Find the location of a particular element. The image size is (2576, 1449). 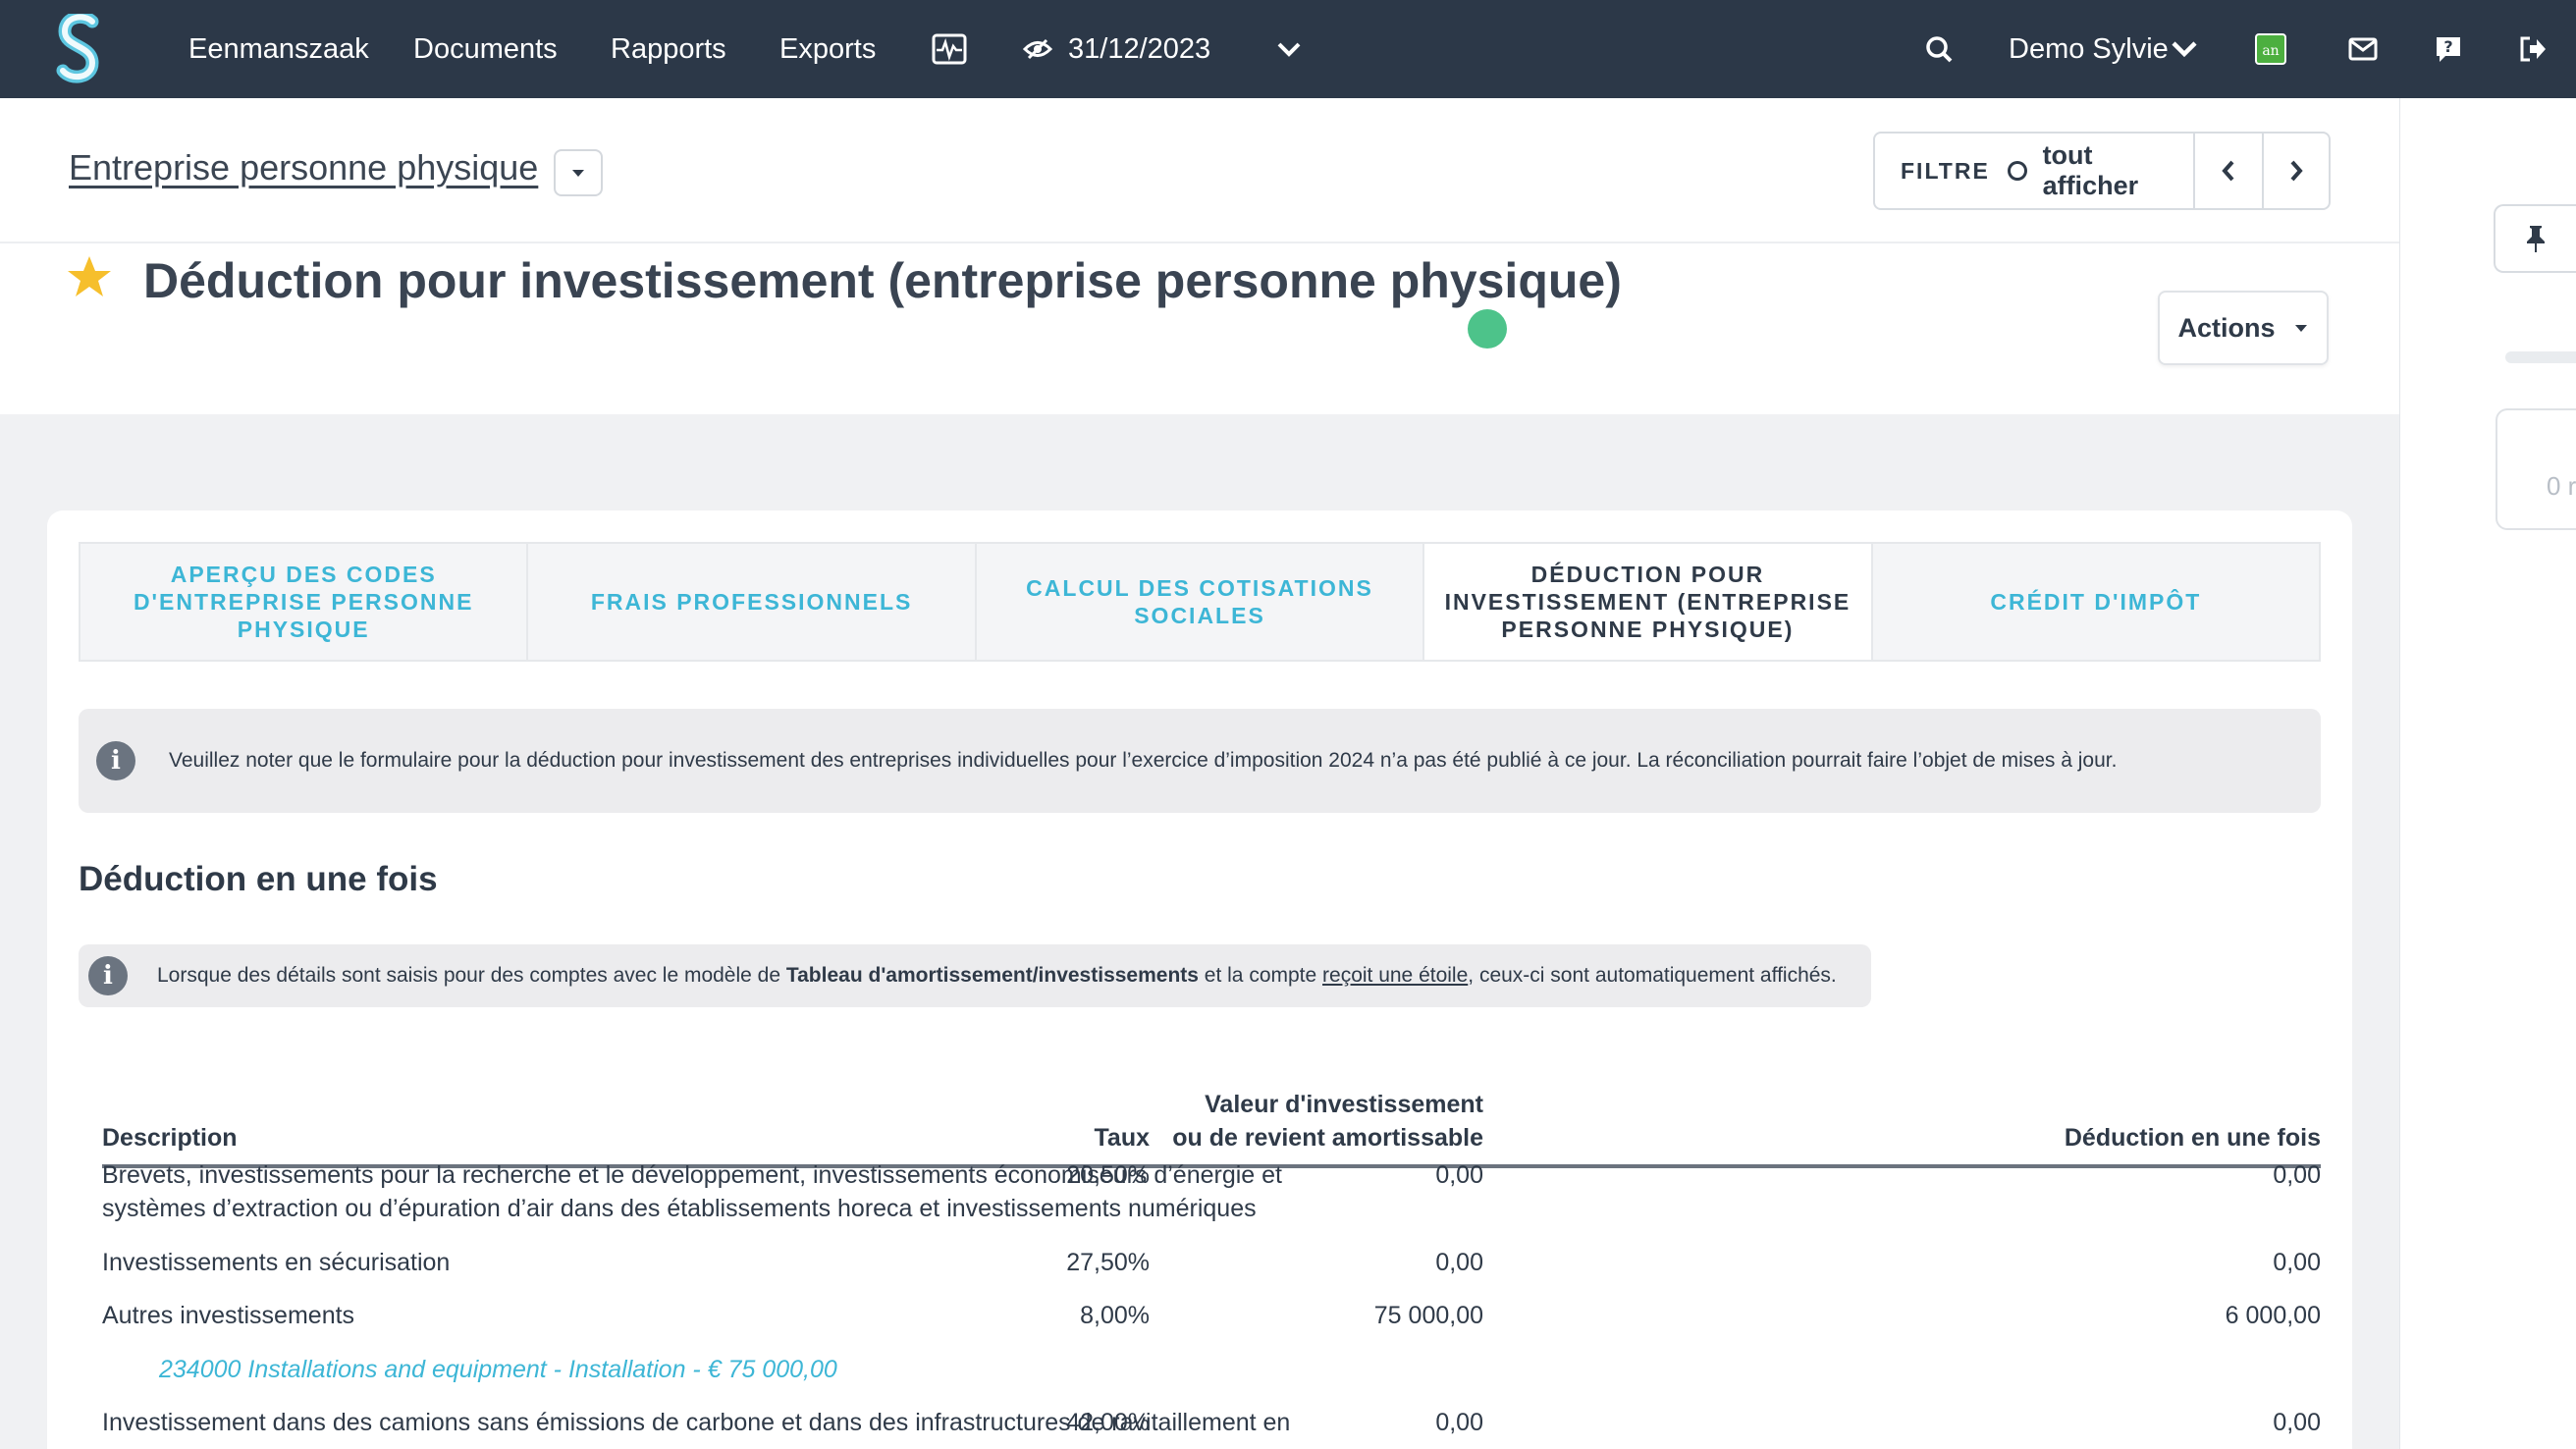

next-button is located at coordinates (2295, 171).